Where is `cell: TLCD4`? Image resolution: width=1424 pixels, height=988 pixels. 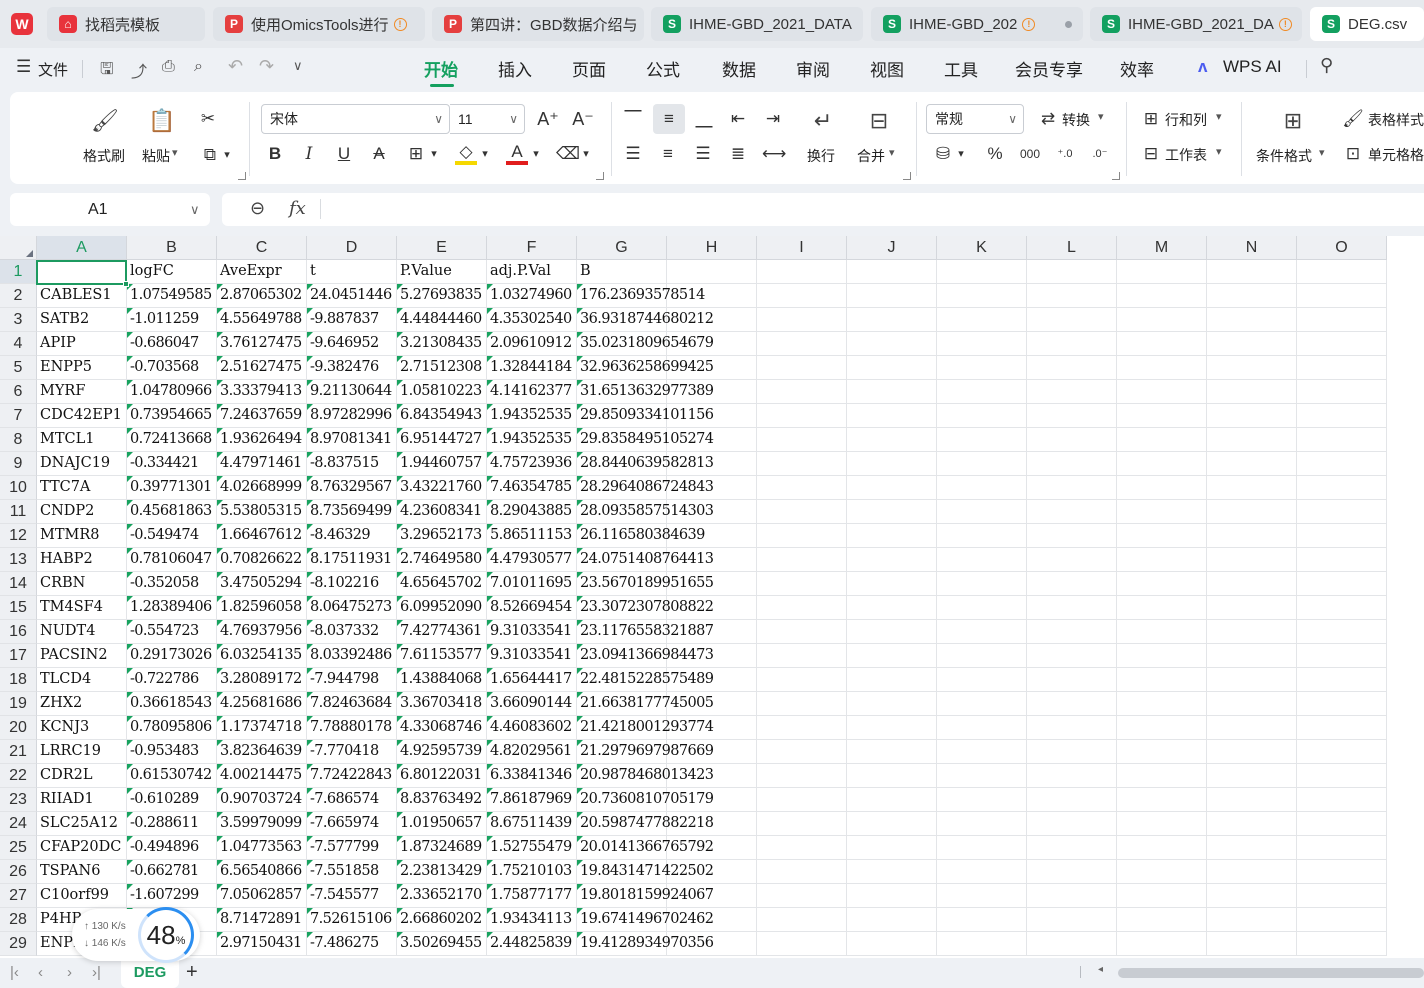
cell: TLCD4 is located at coordinates (82, 680).